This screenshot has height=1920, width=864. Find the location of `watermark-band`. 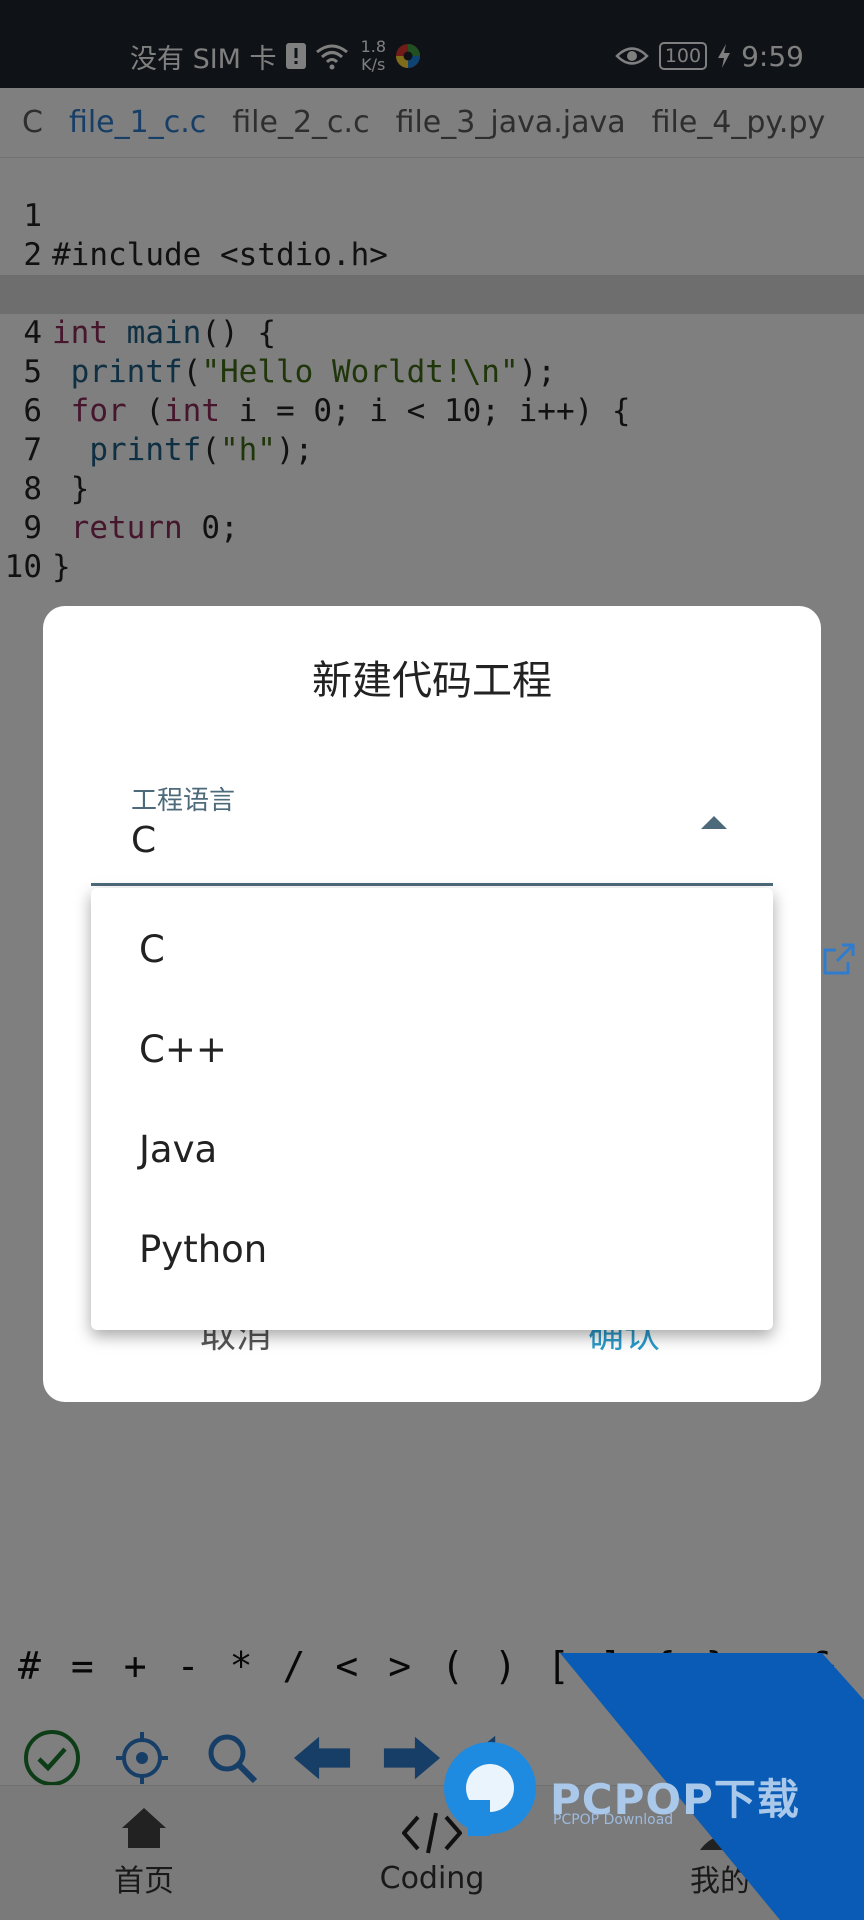

watermark-band is located at coordinates (654, 1786).